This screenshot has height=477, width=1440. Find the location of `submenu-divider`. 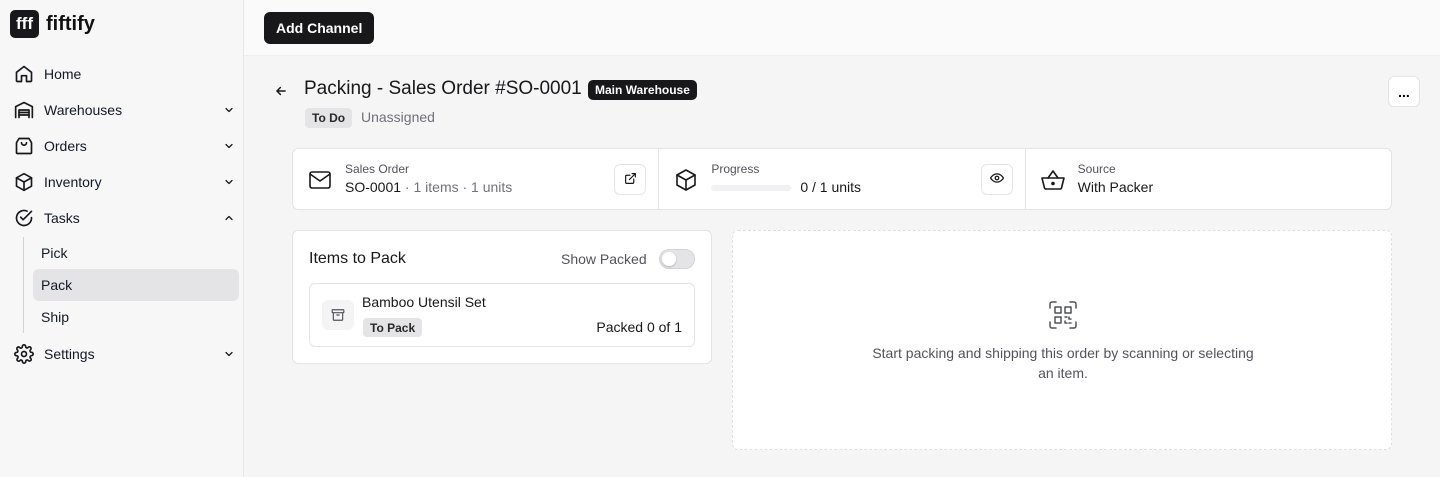

submenu-divider is located at coordinates (23, 285).